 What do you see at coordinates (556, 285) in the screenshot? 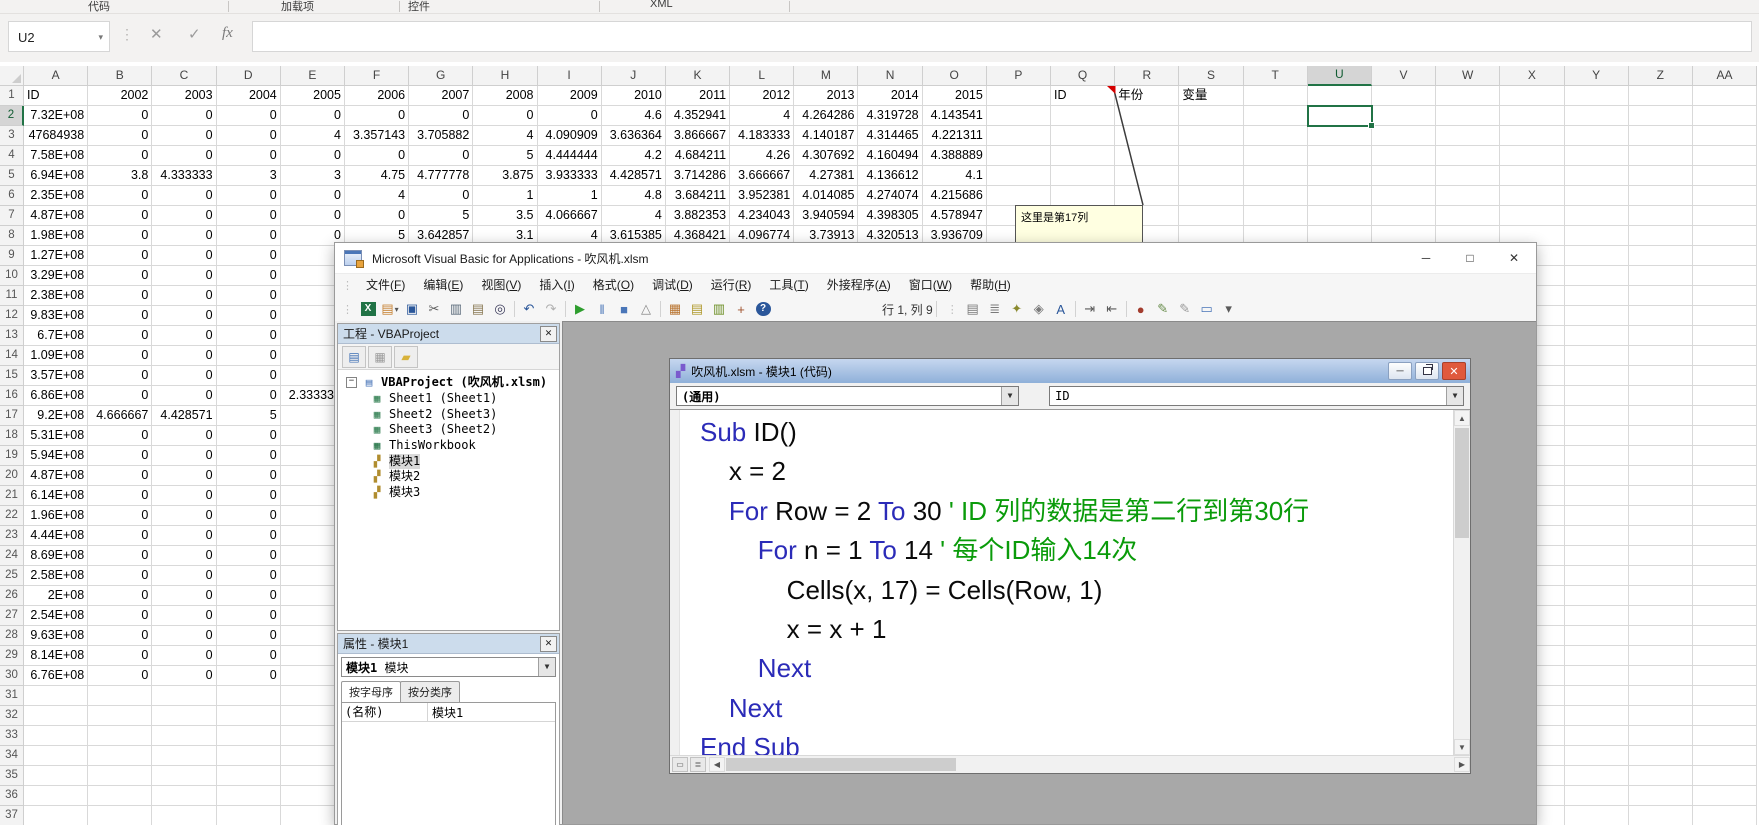
I see `menu-item-3: 插入(I)` at bounding box center [556, 285].